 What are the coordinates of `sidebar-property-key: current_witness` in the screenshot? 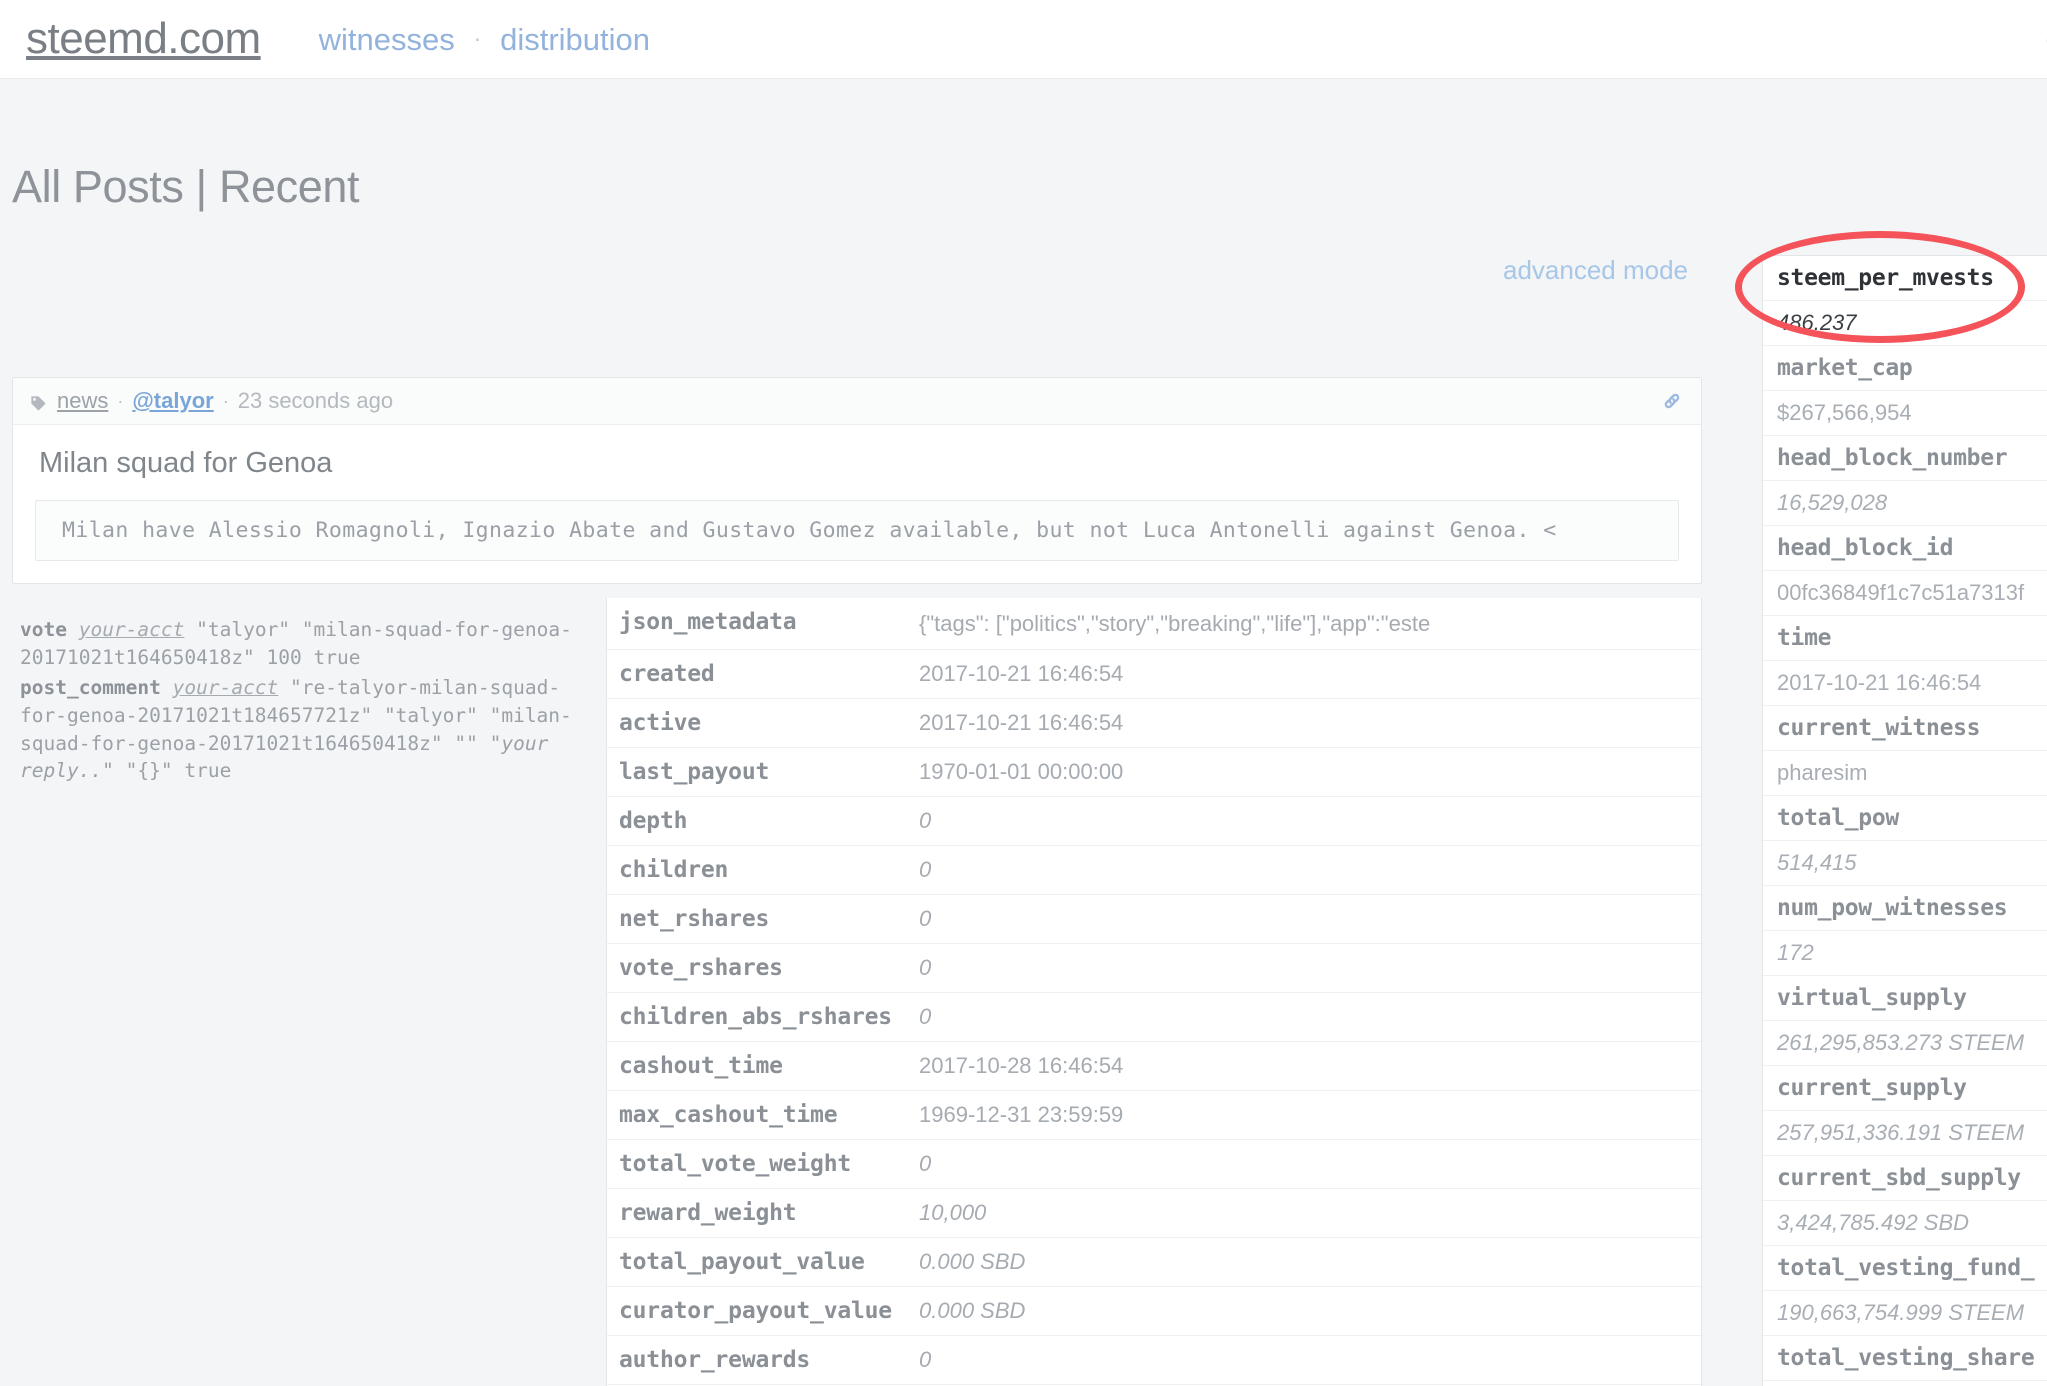 It's located at (1879, 728).